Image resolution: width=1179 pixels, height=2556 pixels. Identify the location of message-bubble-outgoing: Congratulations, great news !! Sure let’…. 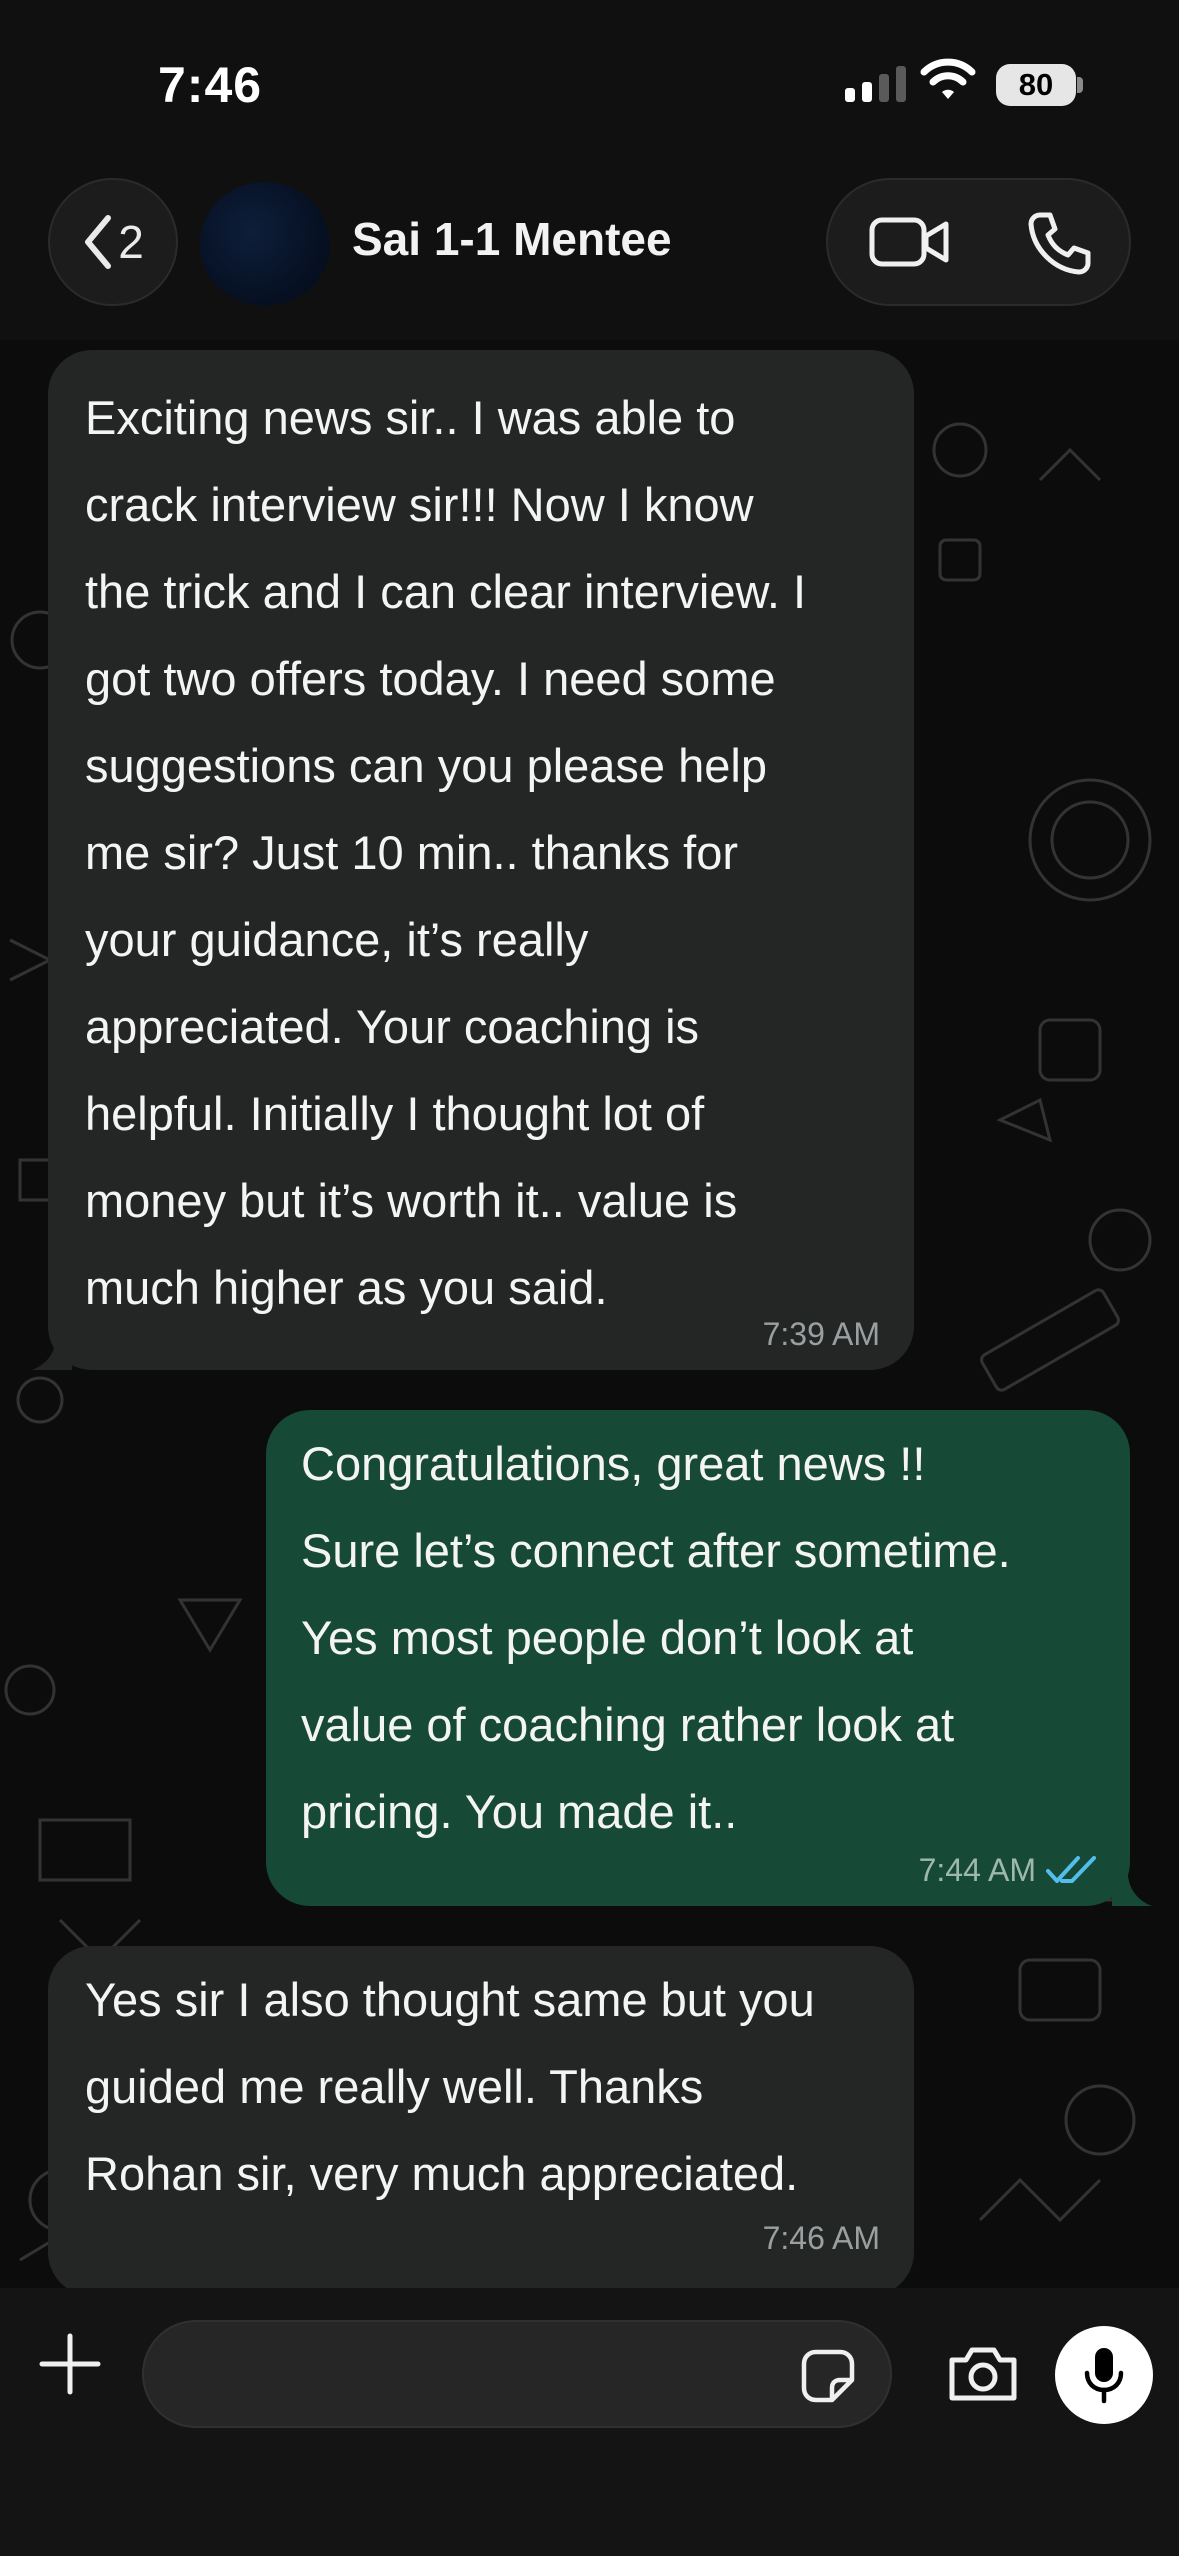
(698, 1658).